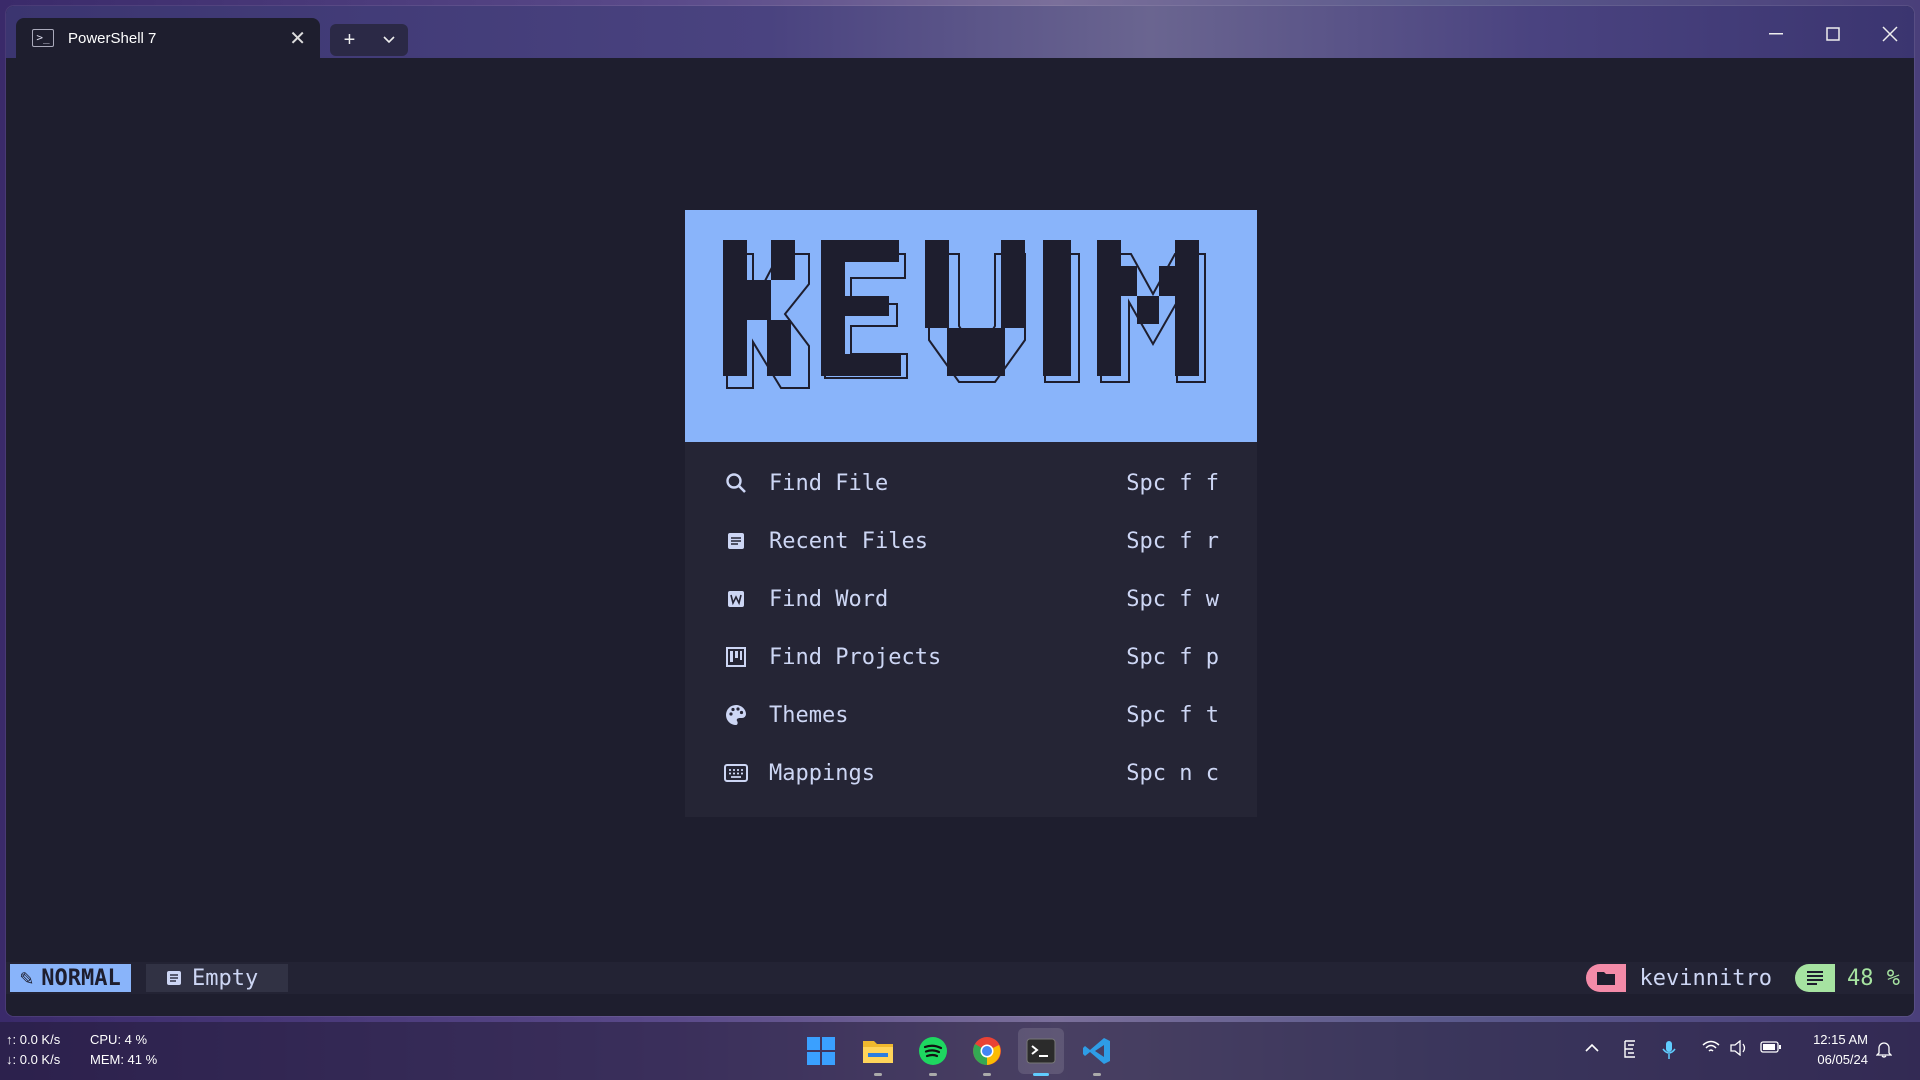  I want to click on maximize-button, so click(1833, 34).